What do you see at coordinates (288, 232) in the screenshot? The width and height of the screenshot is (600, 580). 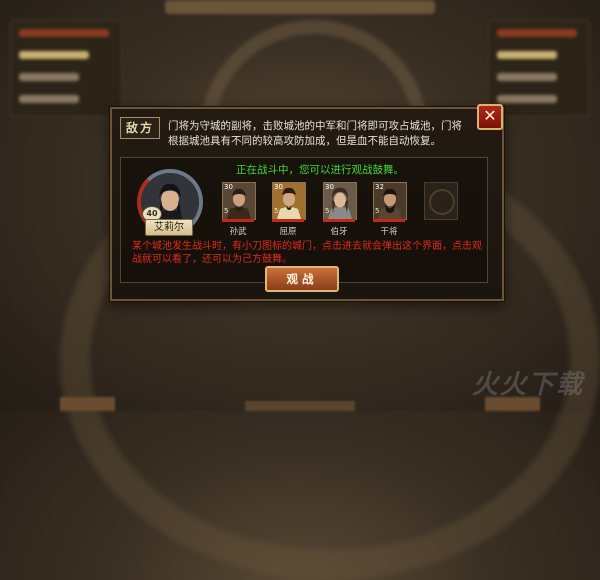 I see `general-name-2: 屈原` at bounding box center [288, 232].